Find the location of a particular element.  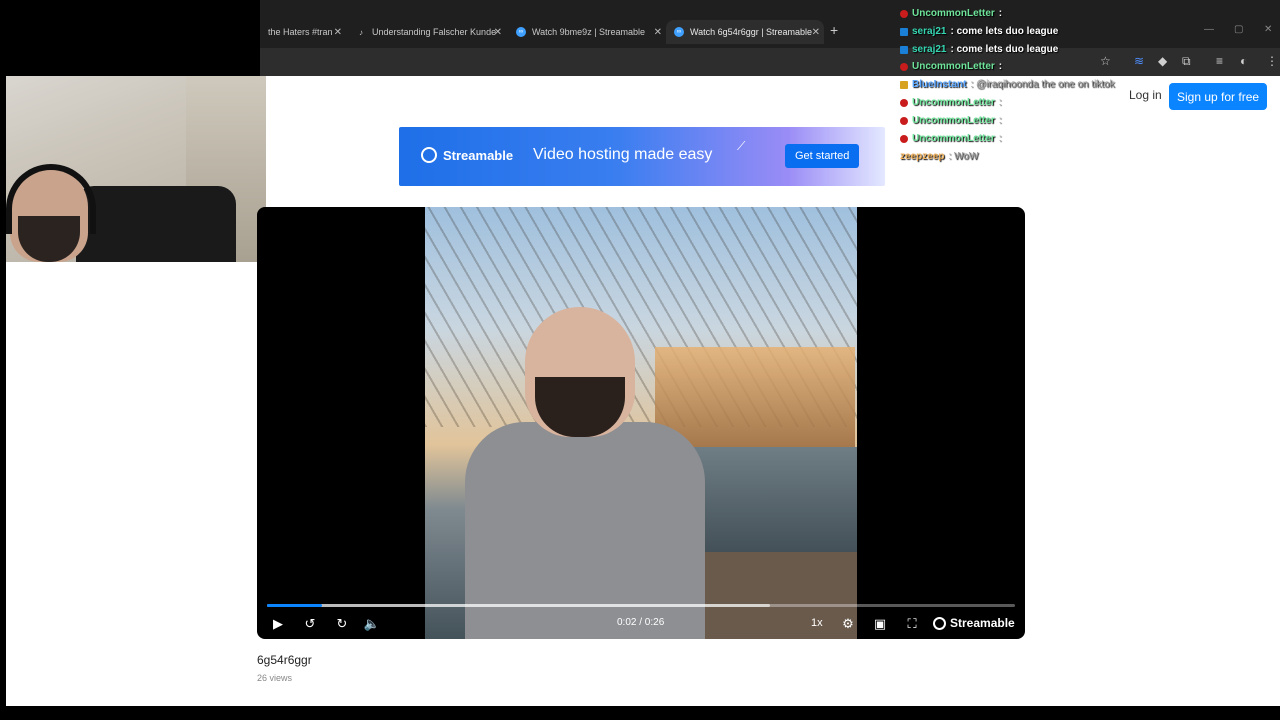

time-display: 0:02 / 0:26 is located at coordinates (641, 622).